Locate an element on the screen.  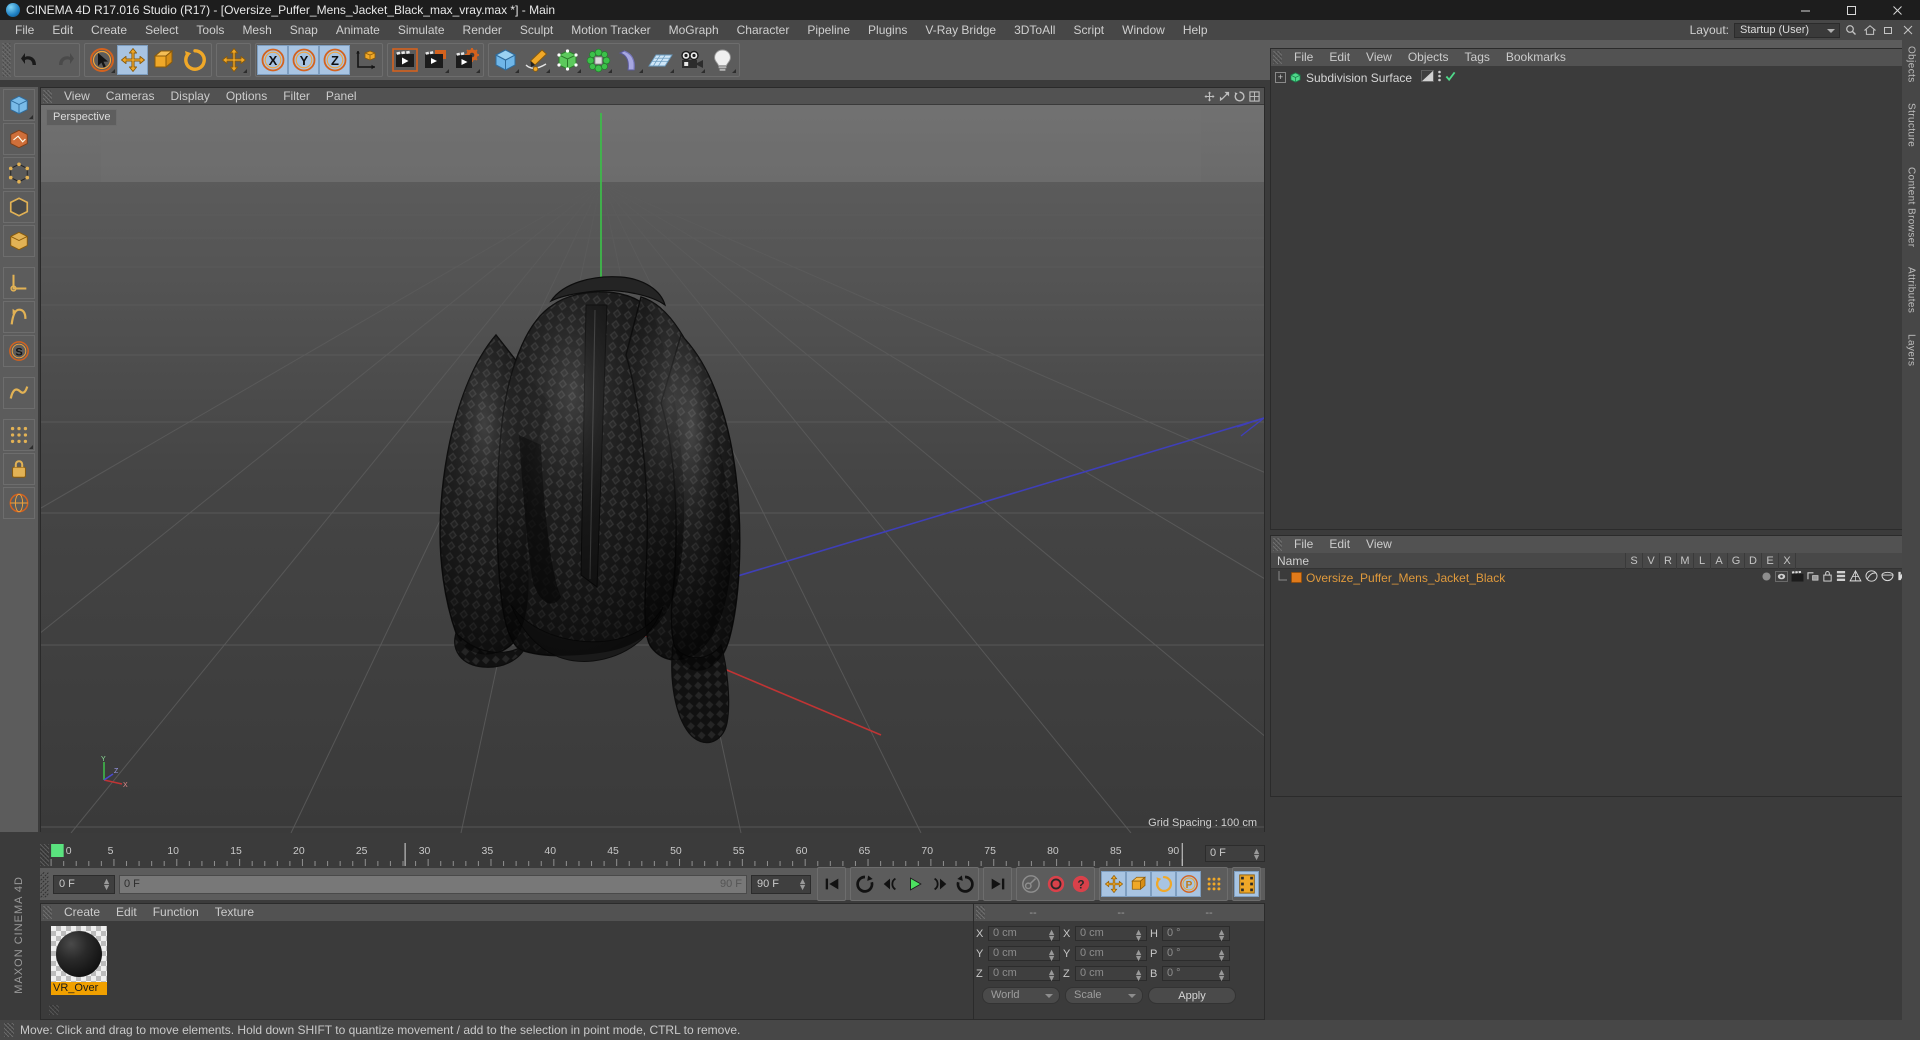
scale-key-button is located at coordinates (1138, 884).